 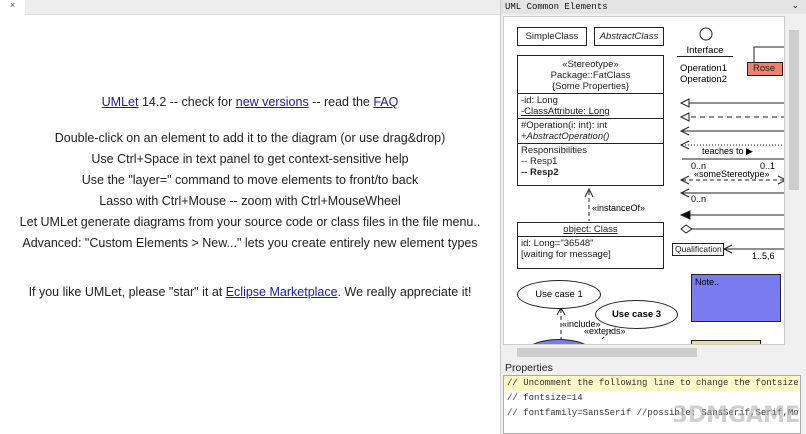 I want to click on multiplicity: 0..n, so click(x=699, y=199).